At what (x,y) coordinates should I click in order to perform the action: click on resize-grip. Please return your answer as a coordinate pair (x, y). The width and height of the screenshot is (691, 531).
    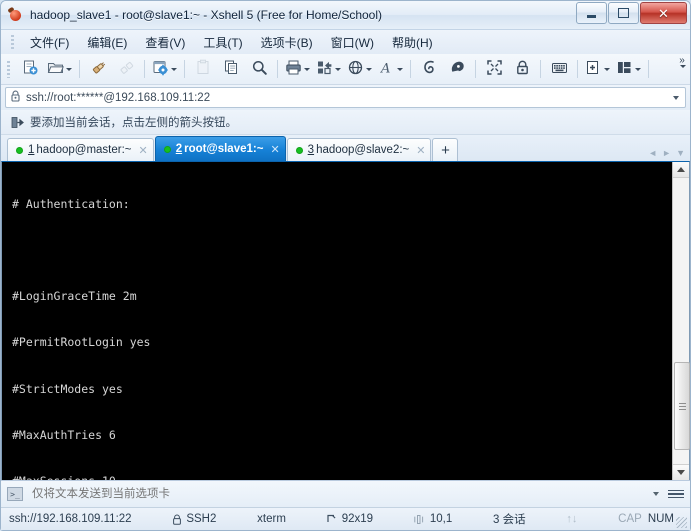
    Looking at the image, I should click on (681, 522).